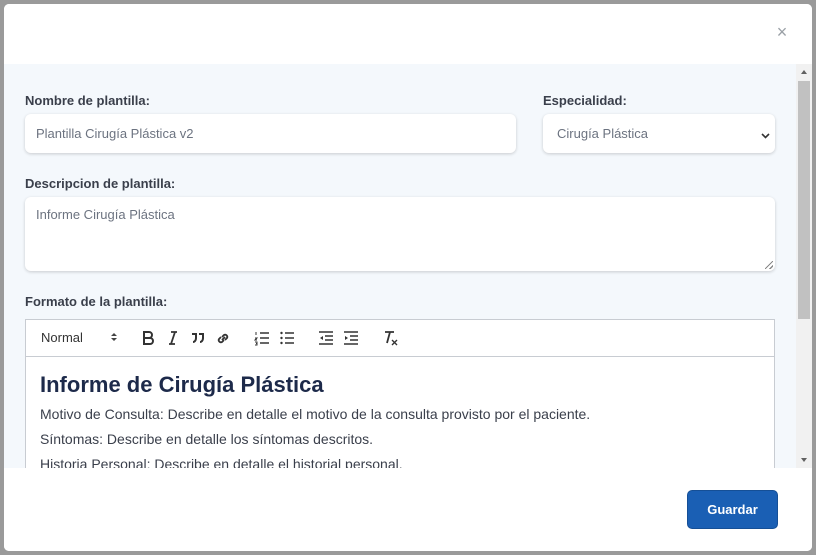  What do you see at coordinates (62, 337) in the screenshot?
I see `heading-select-value: Normal` at bounding box center [62, 337].